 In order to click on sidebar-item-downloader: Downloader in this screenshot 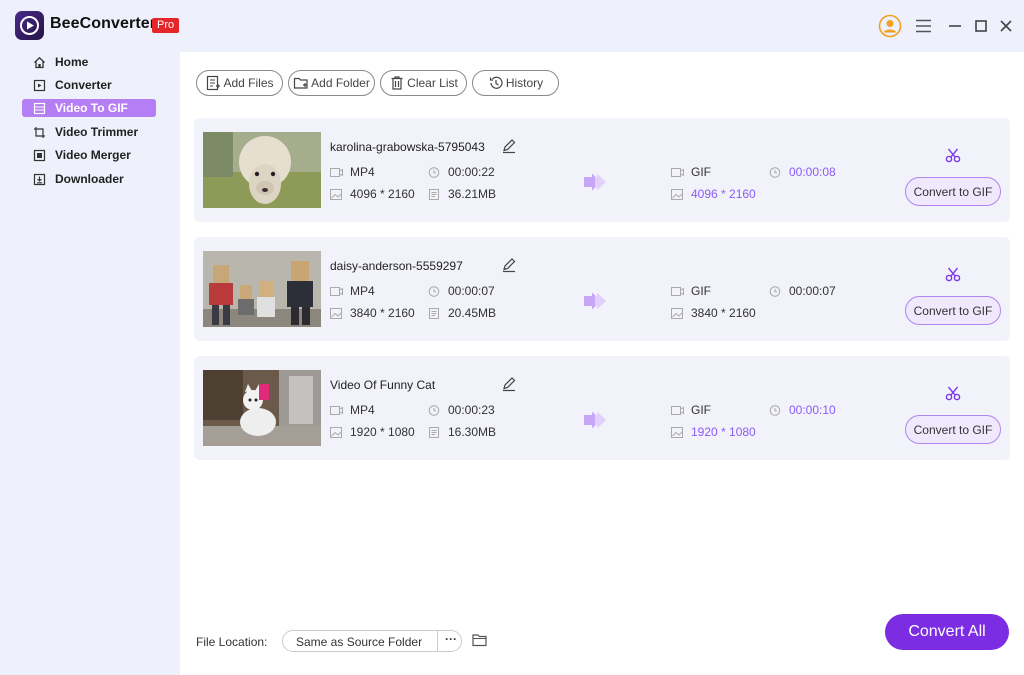, I will do `click(89, 179)`.